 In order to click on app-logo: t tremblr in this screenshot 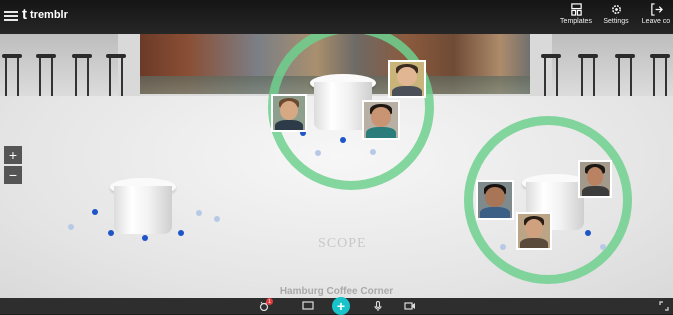, I will do `click(45, 14)`.